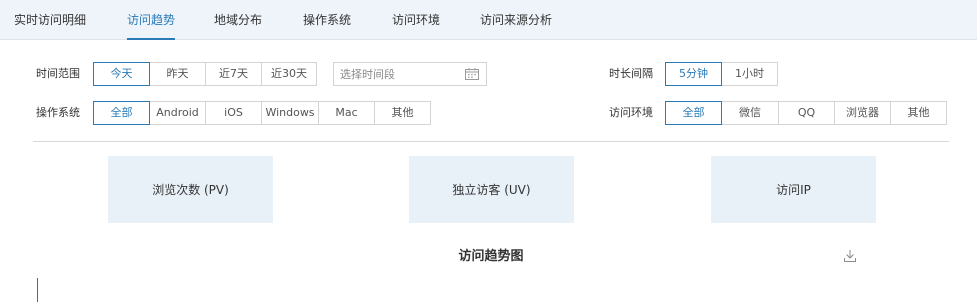  Describe the element at coordinates (491, 141) in the screenshot. I see `divider` at that location.